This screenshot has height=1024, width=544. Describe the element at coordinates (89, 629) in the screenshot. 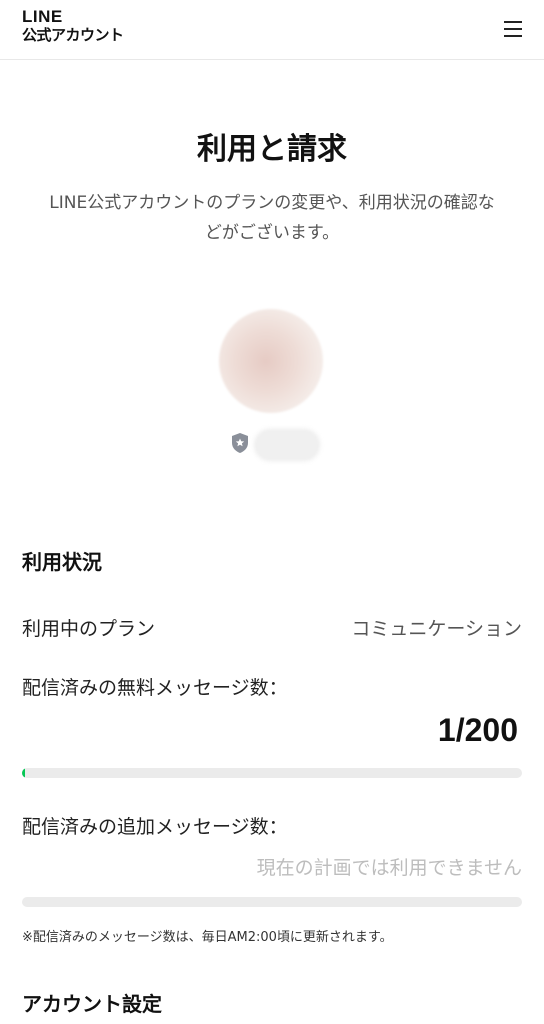

I see `current-plan-label: 利用中のプラン` at that location.